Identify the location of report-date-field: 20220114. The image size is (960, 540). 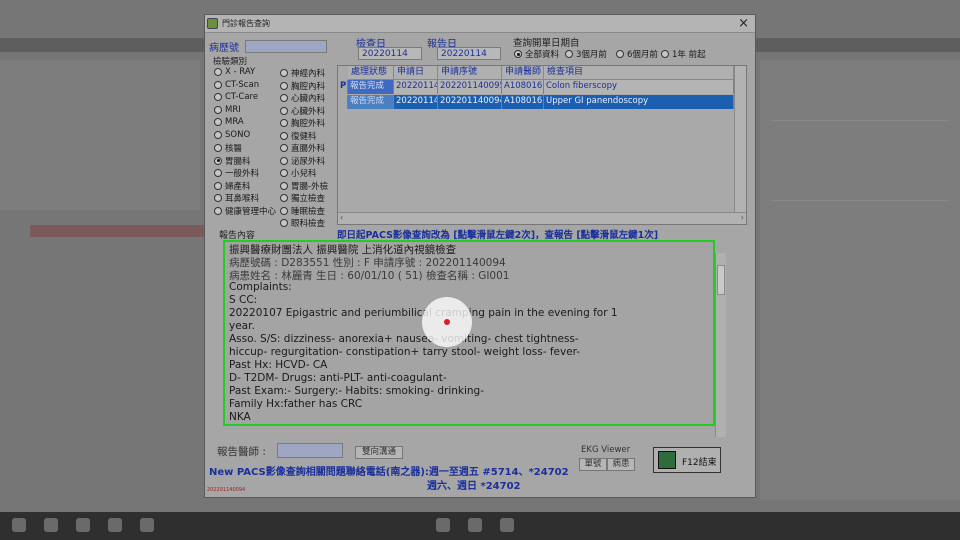
(469, 53).